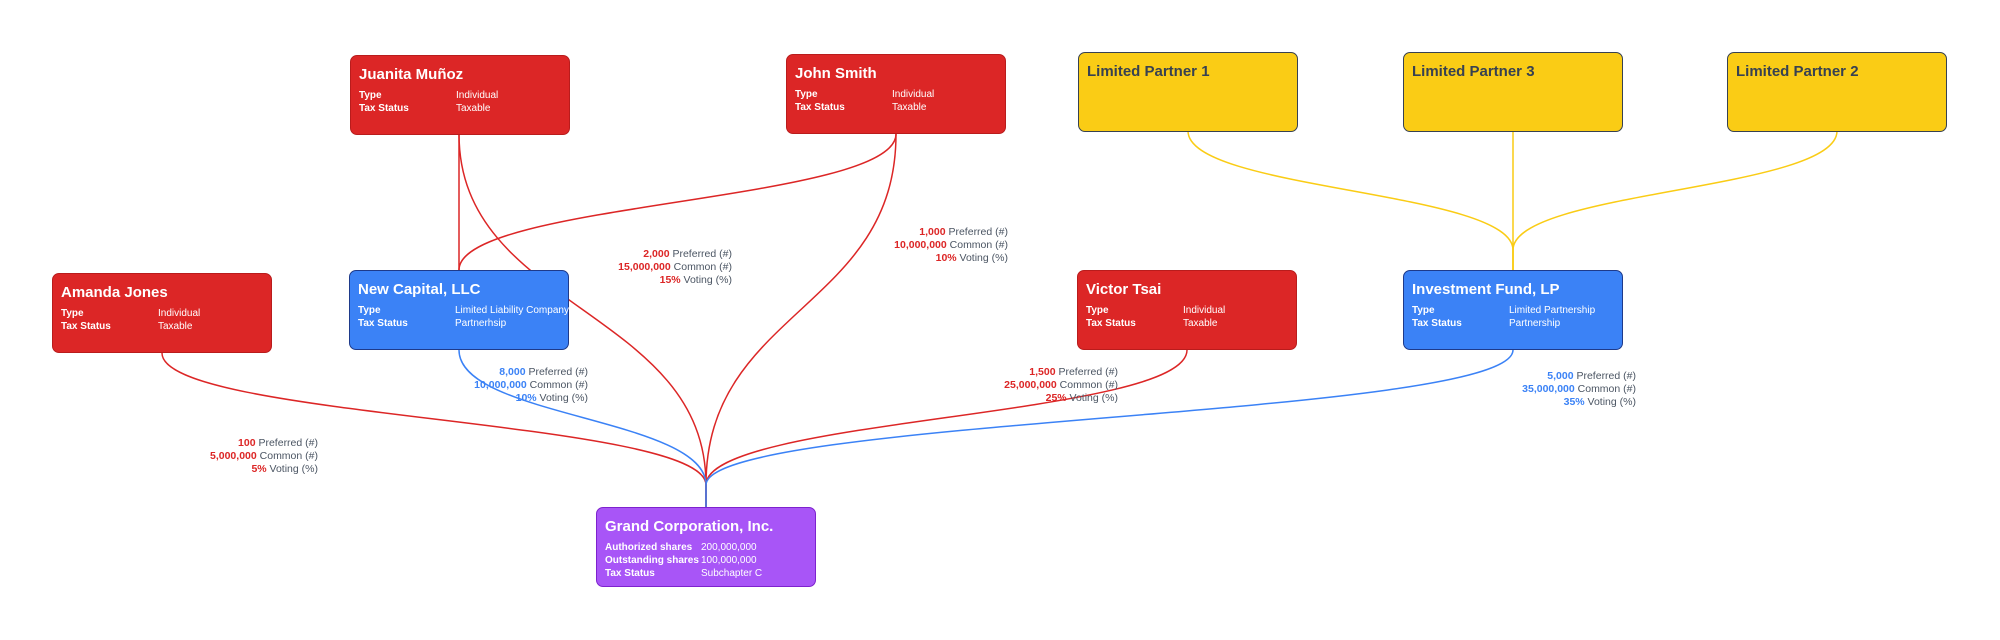 This screenshot has height=640, width=2000. What do you see at coordinates (114, 292) in the screenshot?
I see `node-title: Amanda Jones` at bounding box center [114, 292].